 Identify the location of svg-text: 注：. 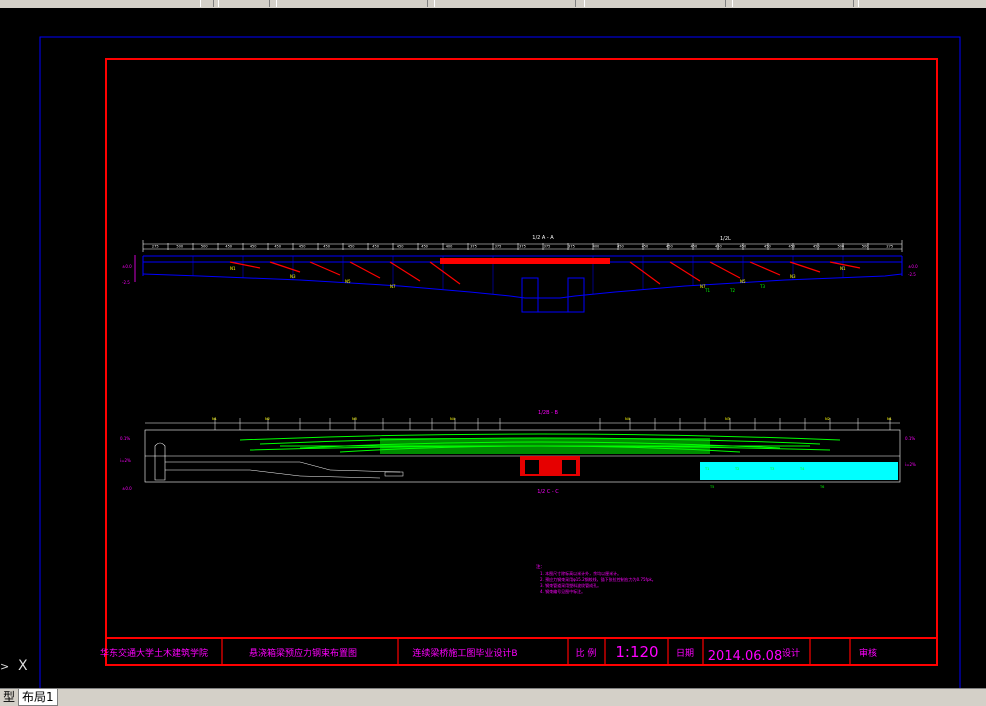
(540, 566).